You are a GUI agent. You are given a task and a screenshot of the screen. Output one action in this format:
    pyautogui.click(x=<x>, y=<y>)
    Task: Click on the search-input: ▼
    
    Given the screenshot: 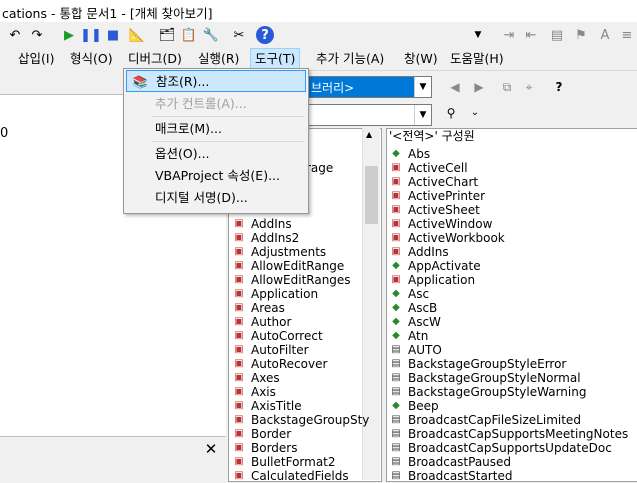 What is the action you would take?
    pyautogui.click(x=369, y=115)
    